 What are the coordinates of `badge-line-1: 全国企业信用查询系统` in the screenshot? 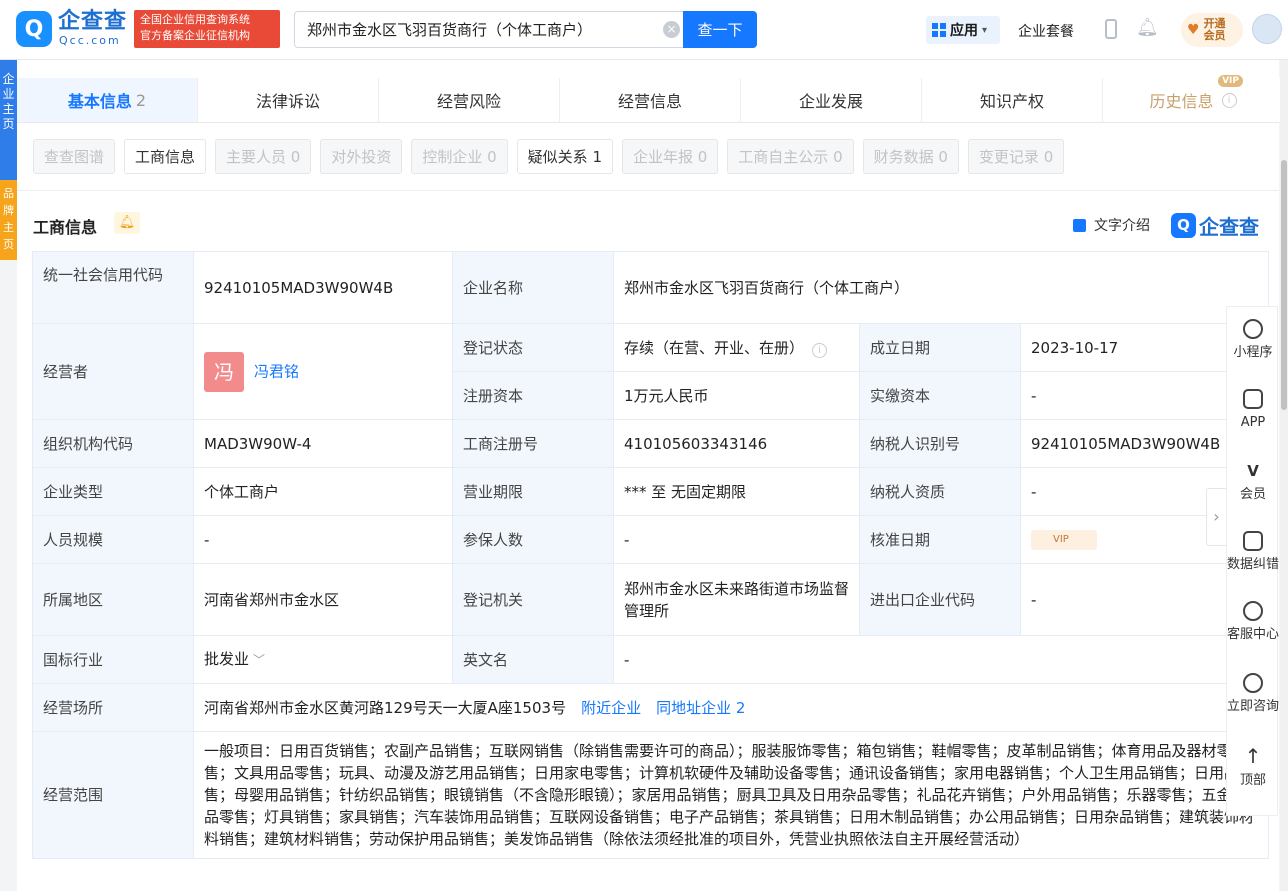 It's located at (195, 19).